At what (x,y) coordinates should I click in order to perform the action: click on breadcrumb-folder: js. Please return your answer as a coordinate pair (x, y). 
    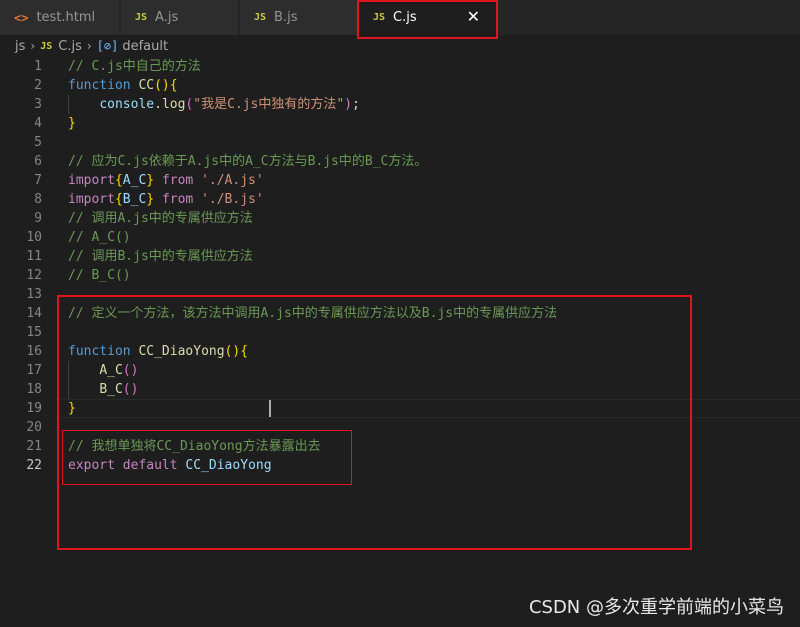
    Looking at the image, I should click on (20, 46).